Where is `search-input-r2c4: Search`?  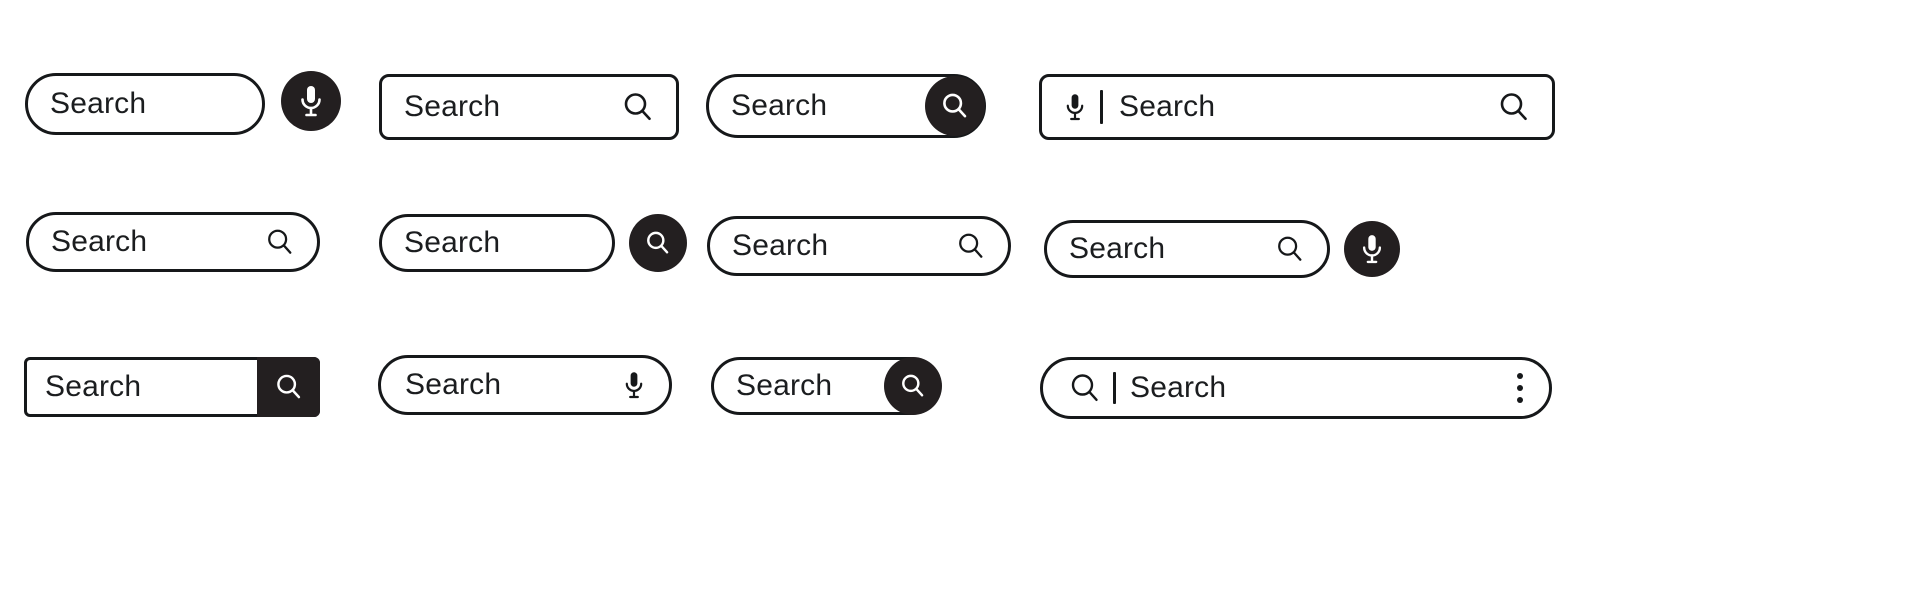 search-input-r2c4: Search is located at coordinates (1117, 249).